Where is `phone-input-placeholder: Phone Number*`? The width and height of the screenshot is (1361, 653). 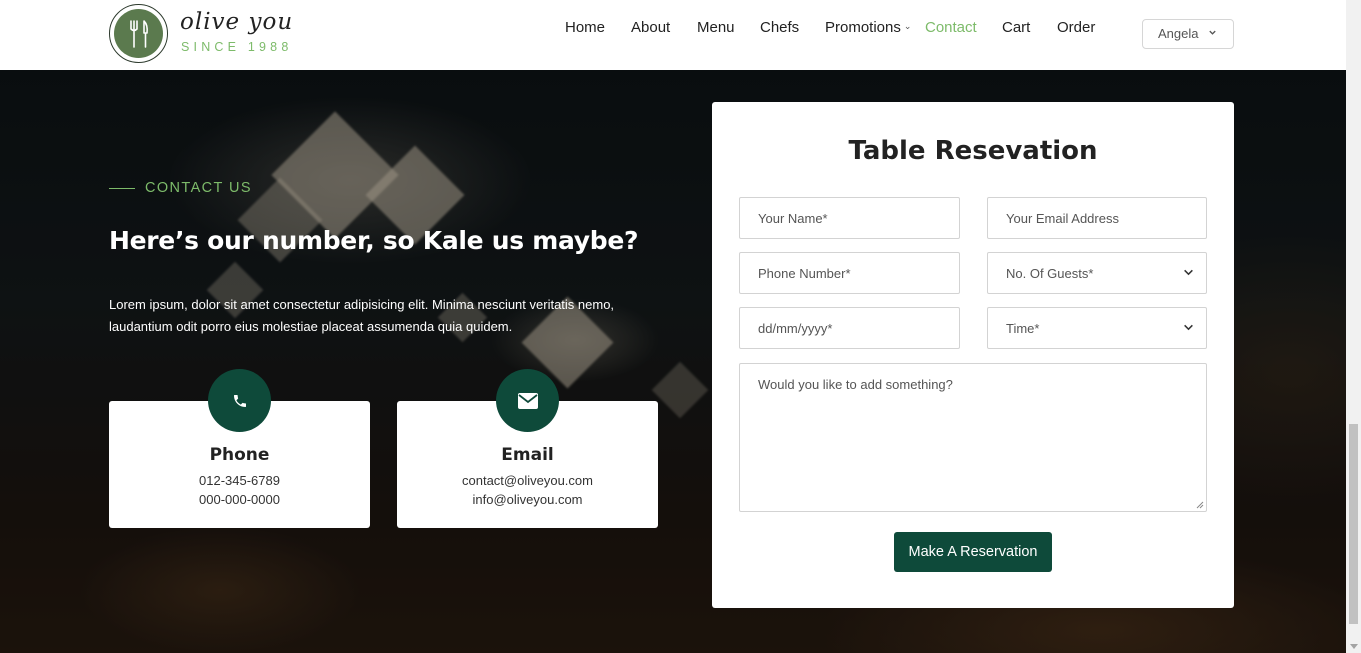
phone-input-placeholder: Phone Number* is located at coordinates (804, 273).